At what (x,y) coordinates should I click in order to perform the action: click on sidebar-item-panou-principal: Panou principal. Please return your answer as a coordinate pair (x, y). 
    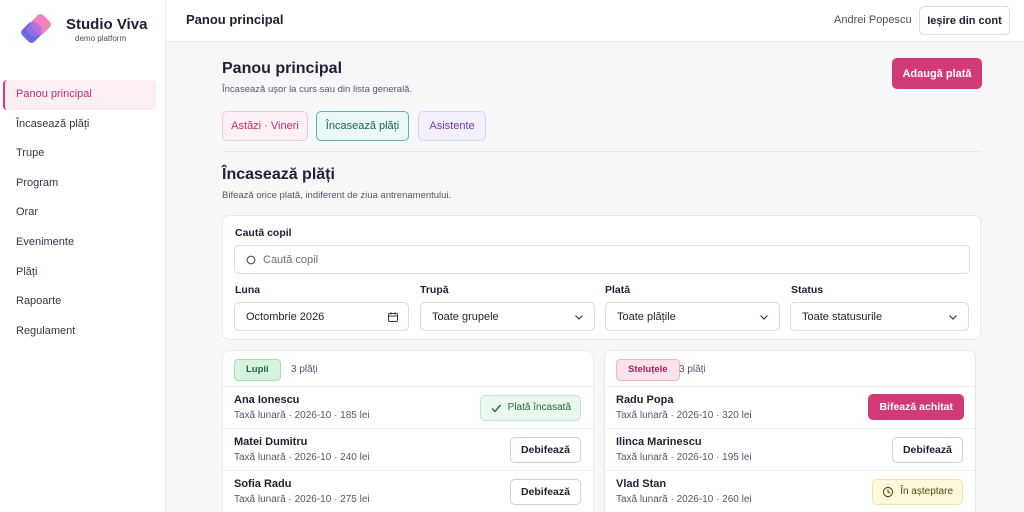
    Looking at the image, I should click on (79, 95).